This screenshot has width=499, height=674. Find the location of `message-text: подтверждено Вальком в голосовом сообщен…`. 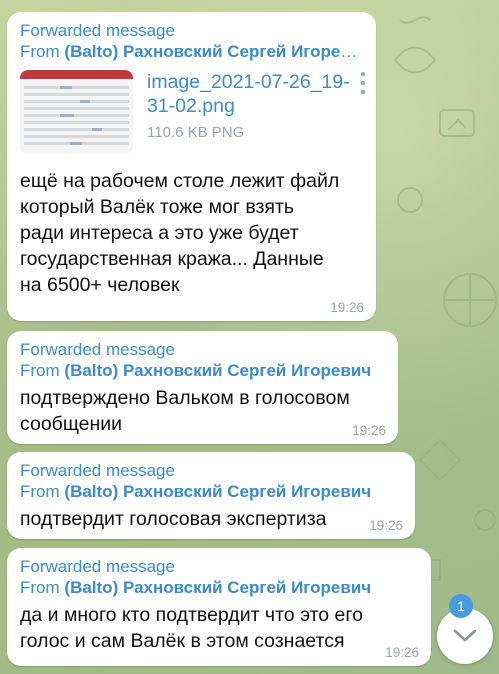

message-text: подтверждено Вальком в голосовом сообщен… is located at coordinates (185, 411).